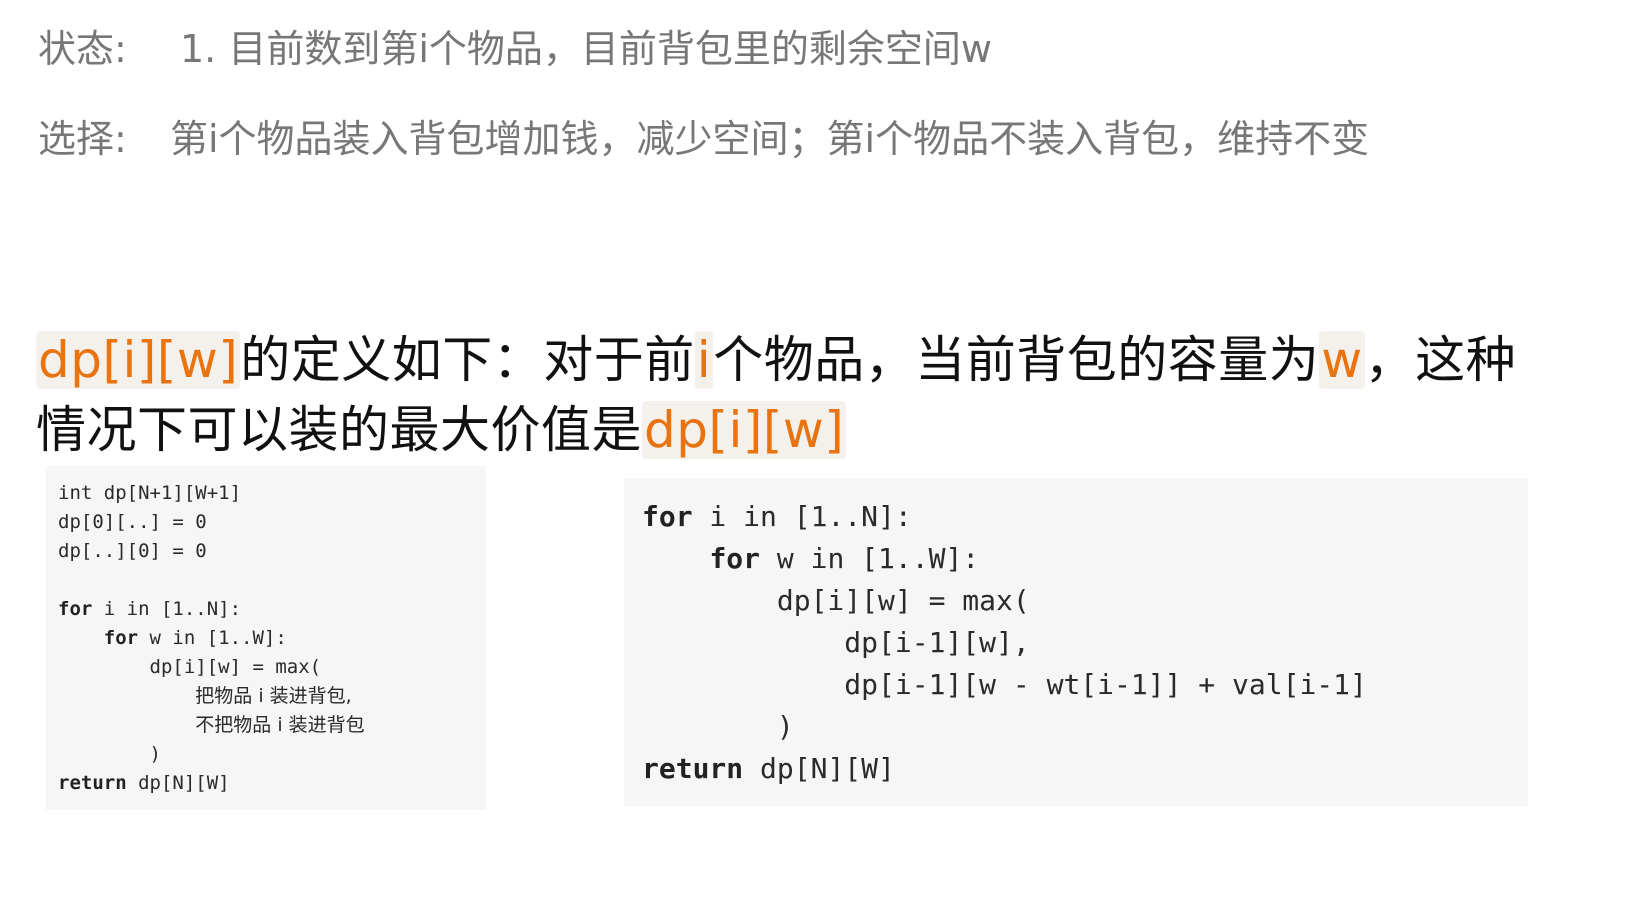  What do you see at coordinates (1016, 360) in the screenshot?
I see `definition-part2: 个物品，当前背包的容量为` at bounding box center [1016, 360].